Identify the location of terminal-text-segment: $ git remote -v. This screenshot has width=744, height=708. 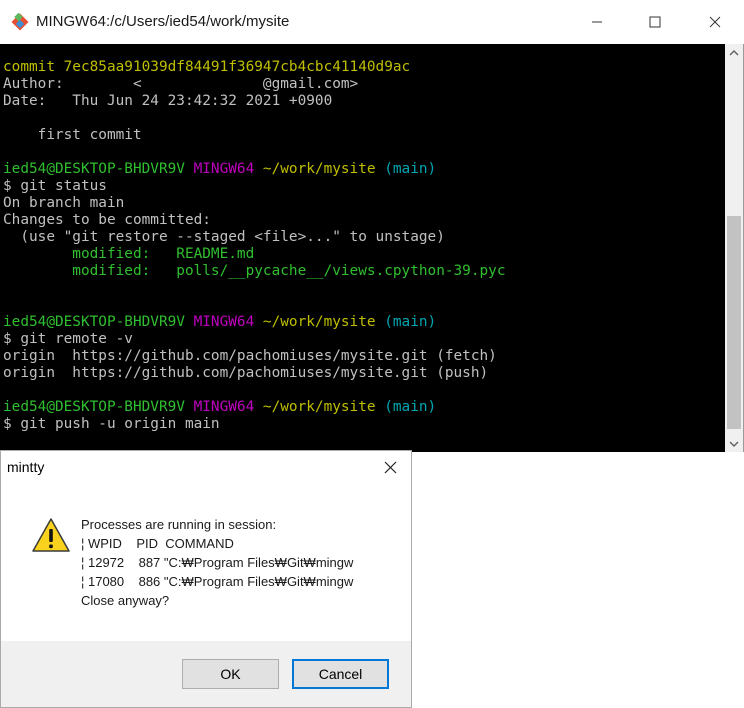
(68, 339).